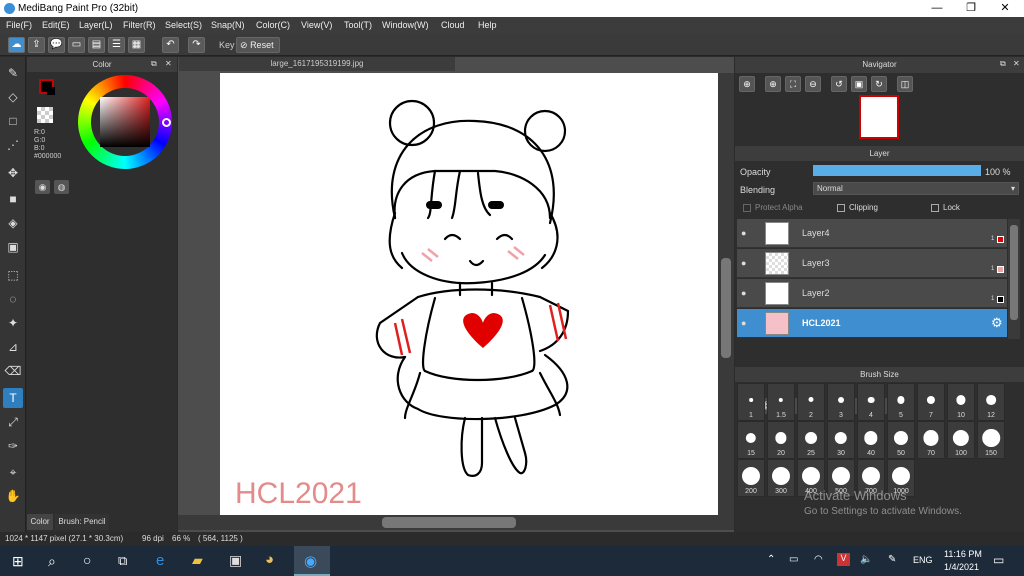 The height and width of the screenshot is (576, 1024). I want to click on windows-start-icon: ⊞, so click(18, 561).